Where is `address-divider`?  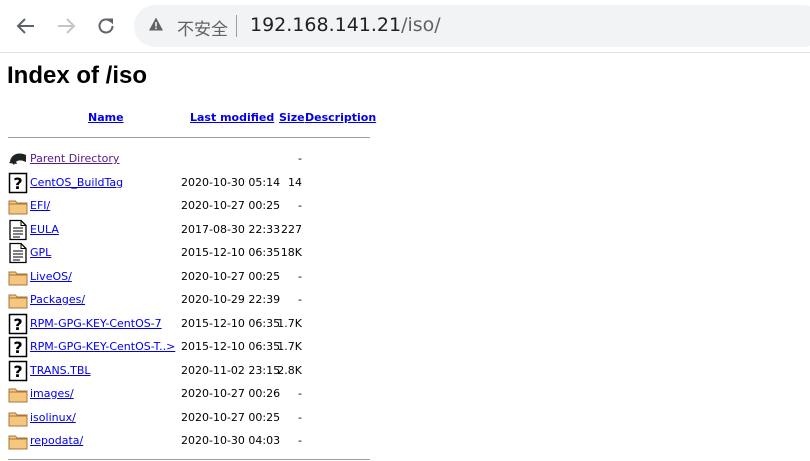 address-divider is located at coordinates (236, 26).